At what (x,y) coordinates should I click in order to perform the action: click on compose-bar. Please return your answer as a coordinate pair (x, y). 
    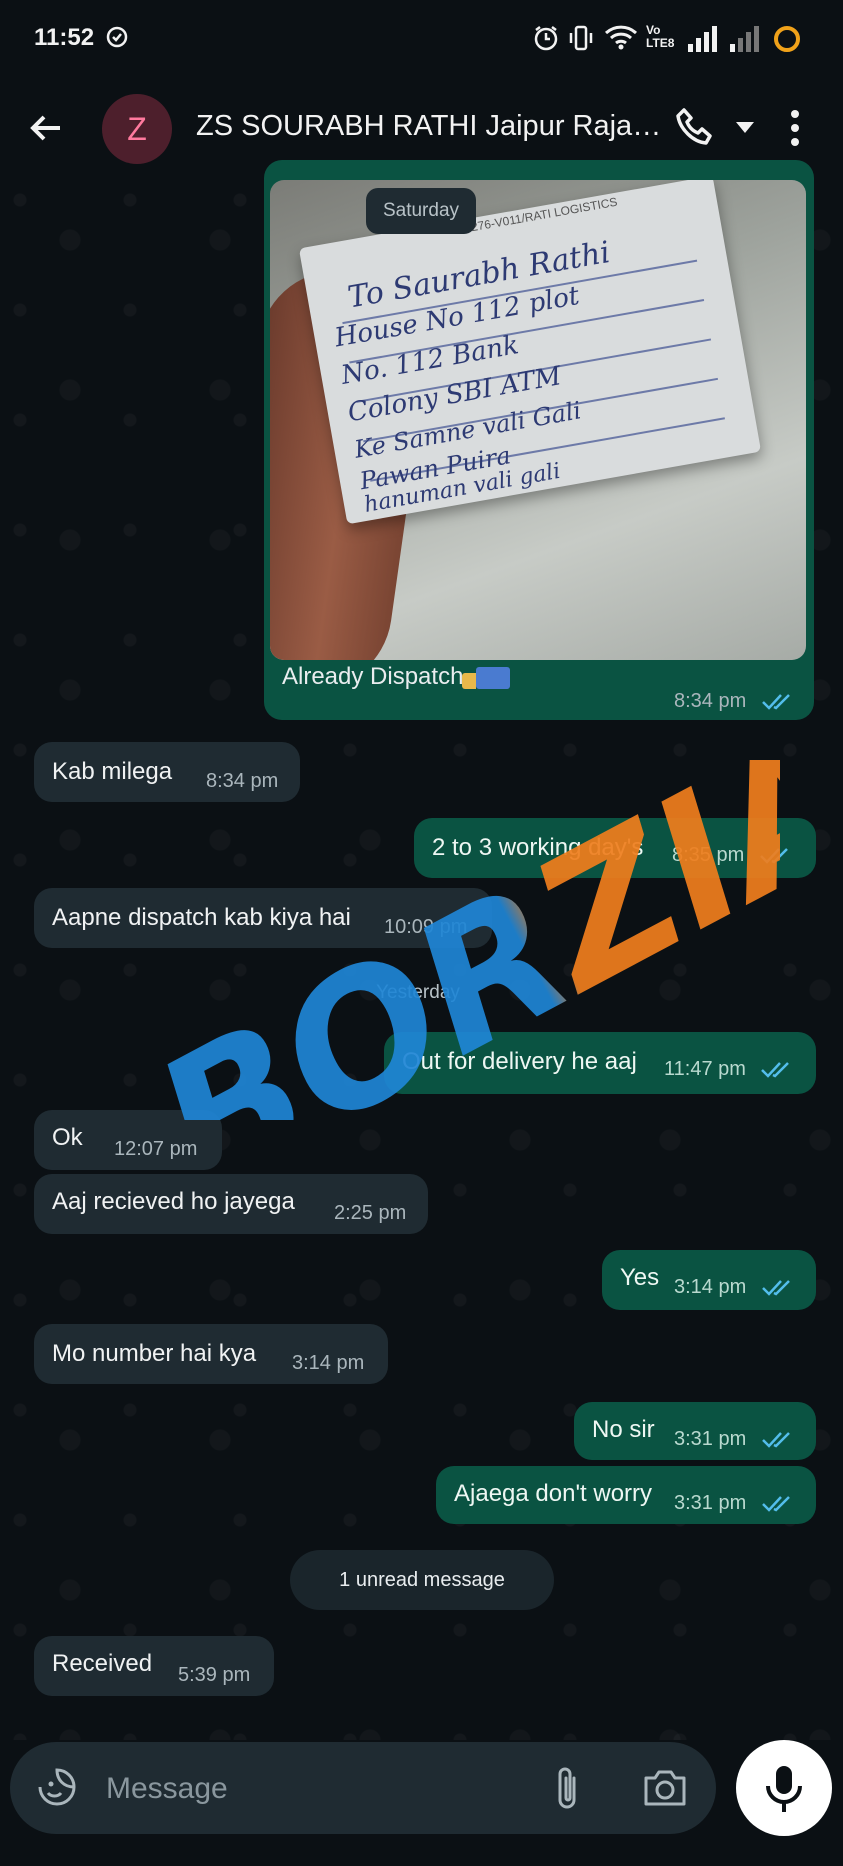
    Looking at the image, I should click on (363, 1788).